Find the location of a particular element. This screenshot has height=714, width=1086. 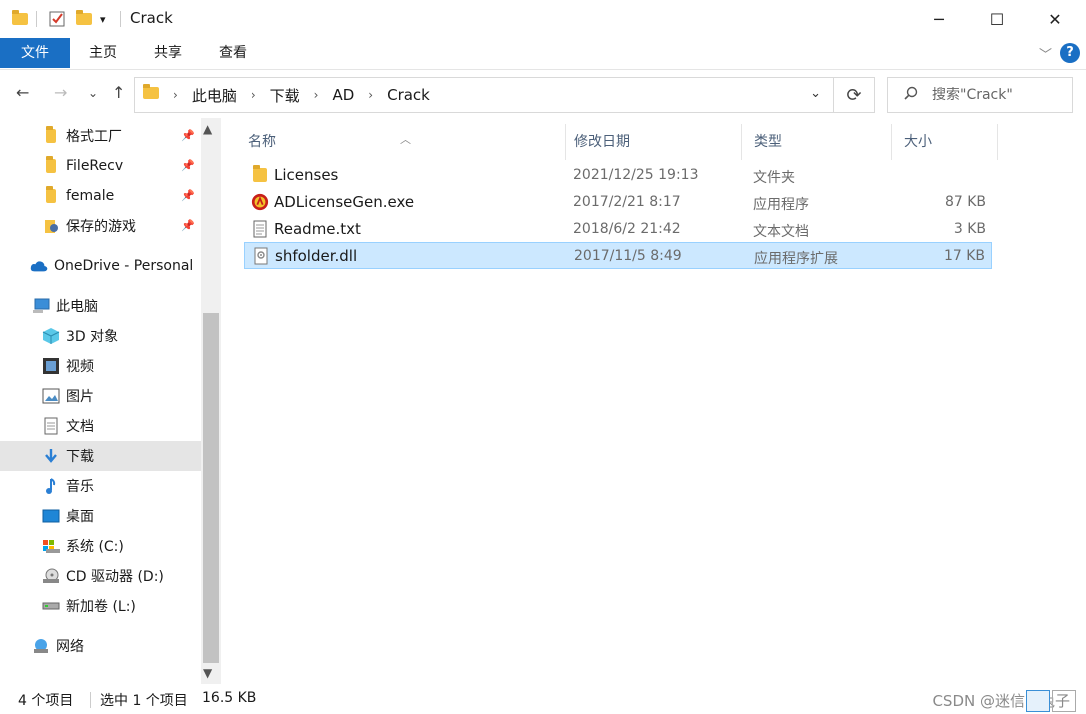

file-date: 2018/6/2 21:42 is located at coordinates (627, 229).